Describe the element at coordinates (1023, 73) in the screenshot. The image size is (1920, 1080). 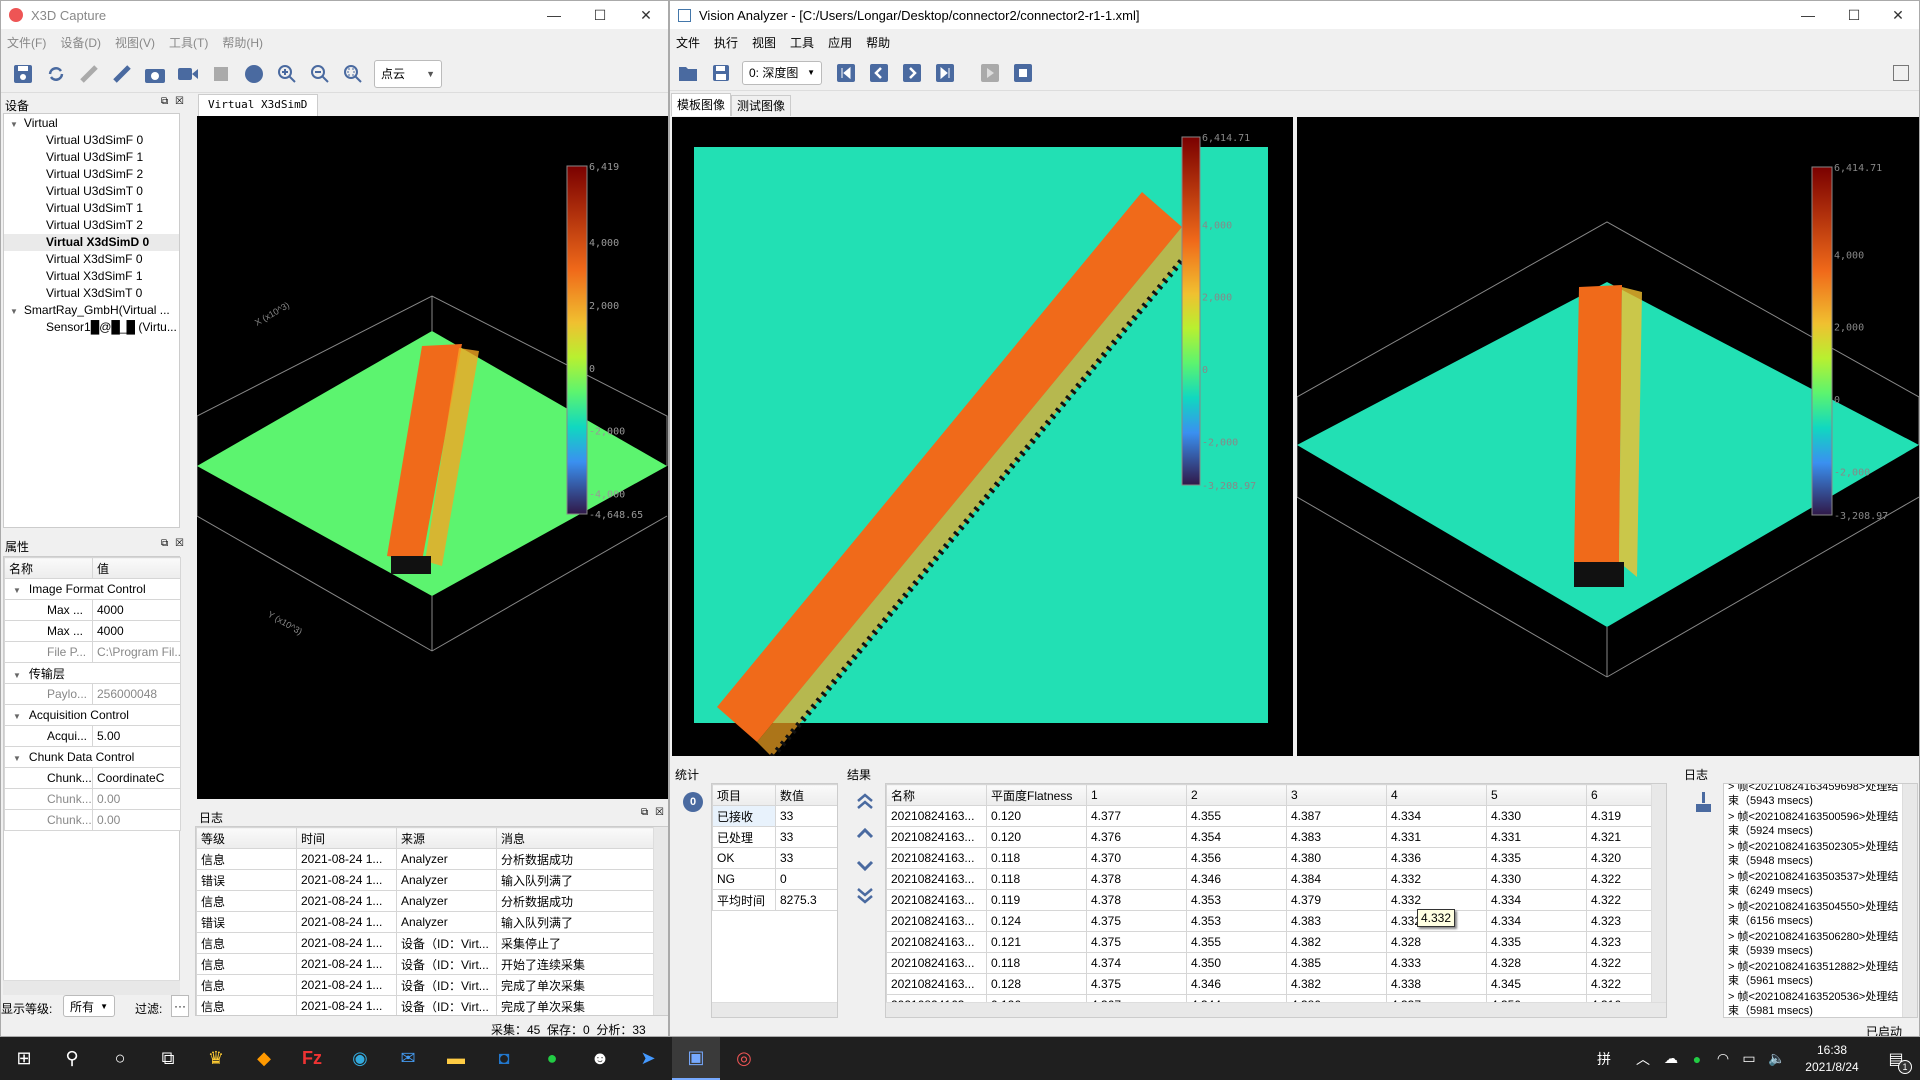
I see `stop-button` at that location.